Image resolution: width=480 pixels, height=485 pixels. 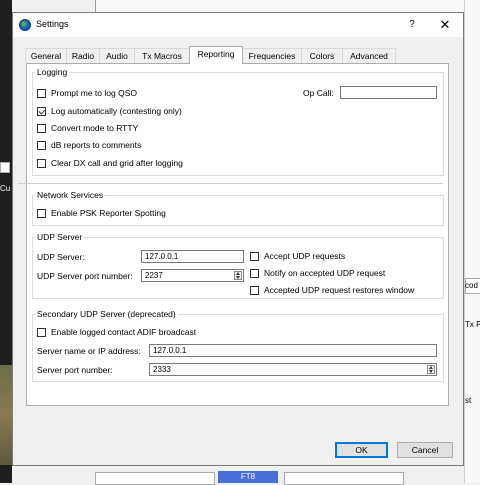 What do you see at coordinates (162, 369) in the screenshot?
I see `secondary-port-value: 2333` at bounding box center [162, 369].